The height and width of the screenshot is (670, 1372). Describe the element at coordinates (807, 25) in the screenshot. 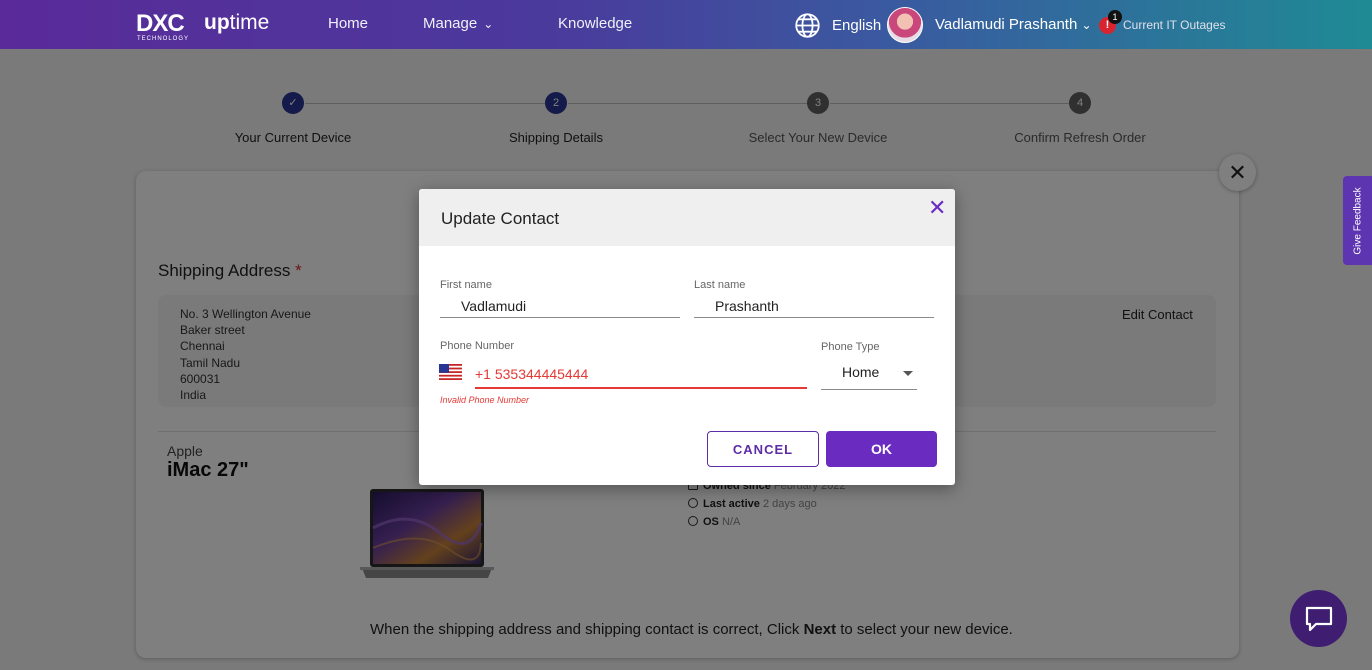

I see `globe-icon` at that location.